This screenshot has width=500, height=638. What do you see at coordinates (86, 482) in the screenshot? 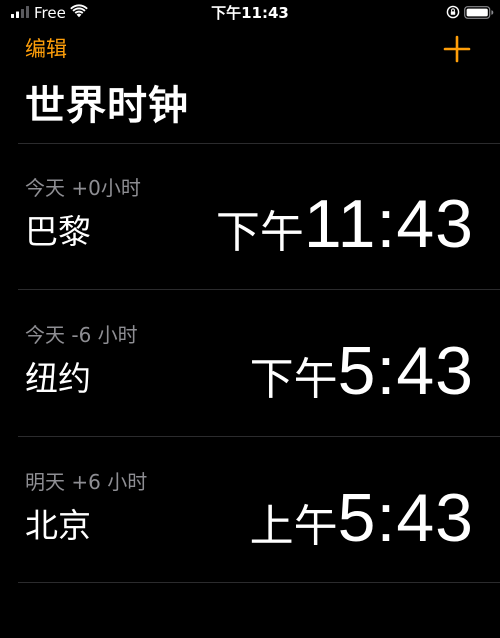
I see `time-offset-label: 明天 +6 小时` at bounding box center [86, 482].